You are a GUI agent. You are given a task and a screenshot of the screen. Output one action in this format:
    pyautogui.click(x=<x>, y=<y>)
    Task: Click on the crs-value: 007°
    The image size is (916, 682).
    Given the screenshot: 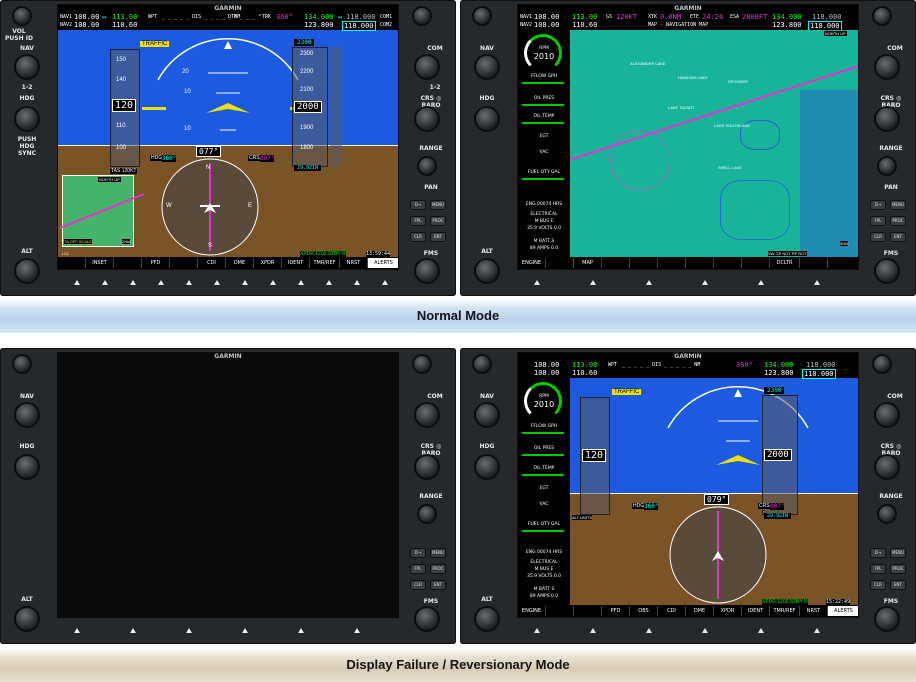 What is the action you would take?
    pyautogui.click(x=777, y=506)
    